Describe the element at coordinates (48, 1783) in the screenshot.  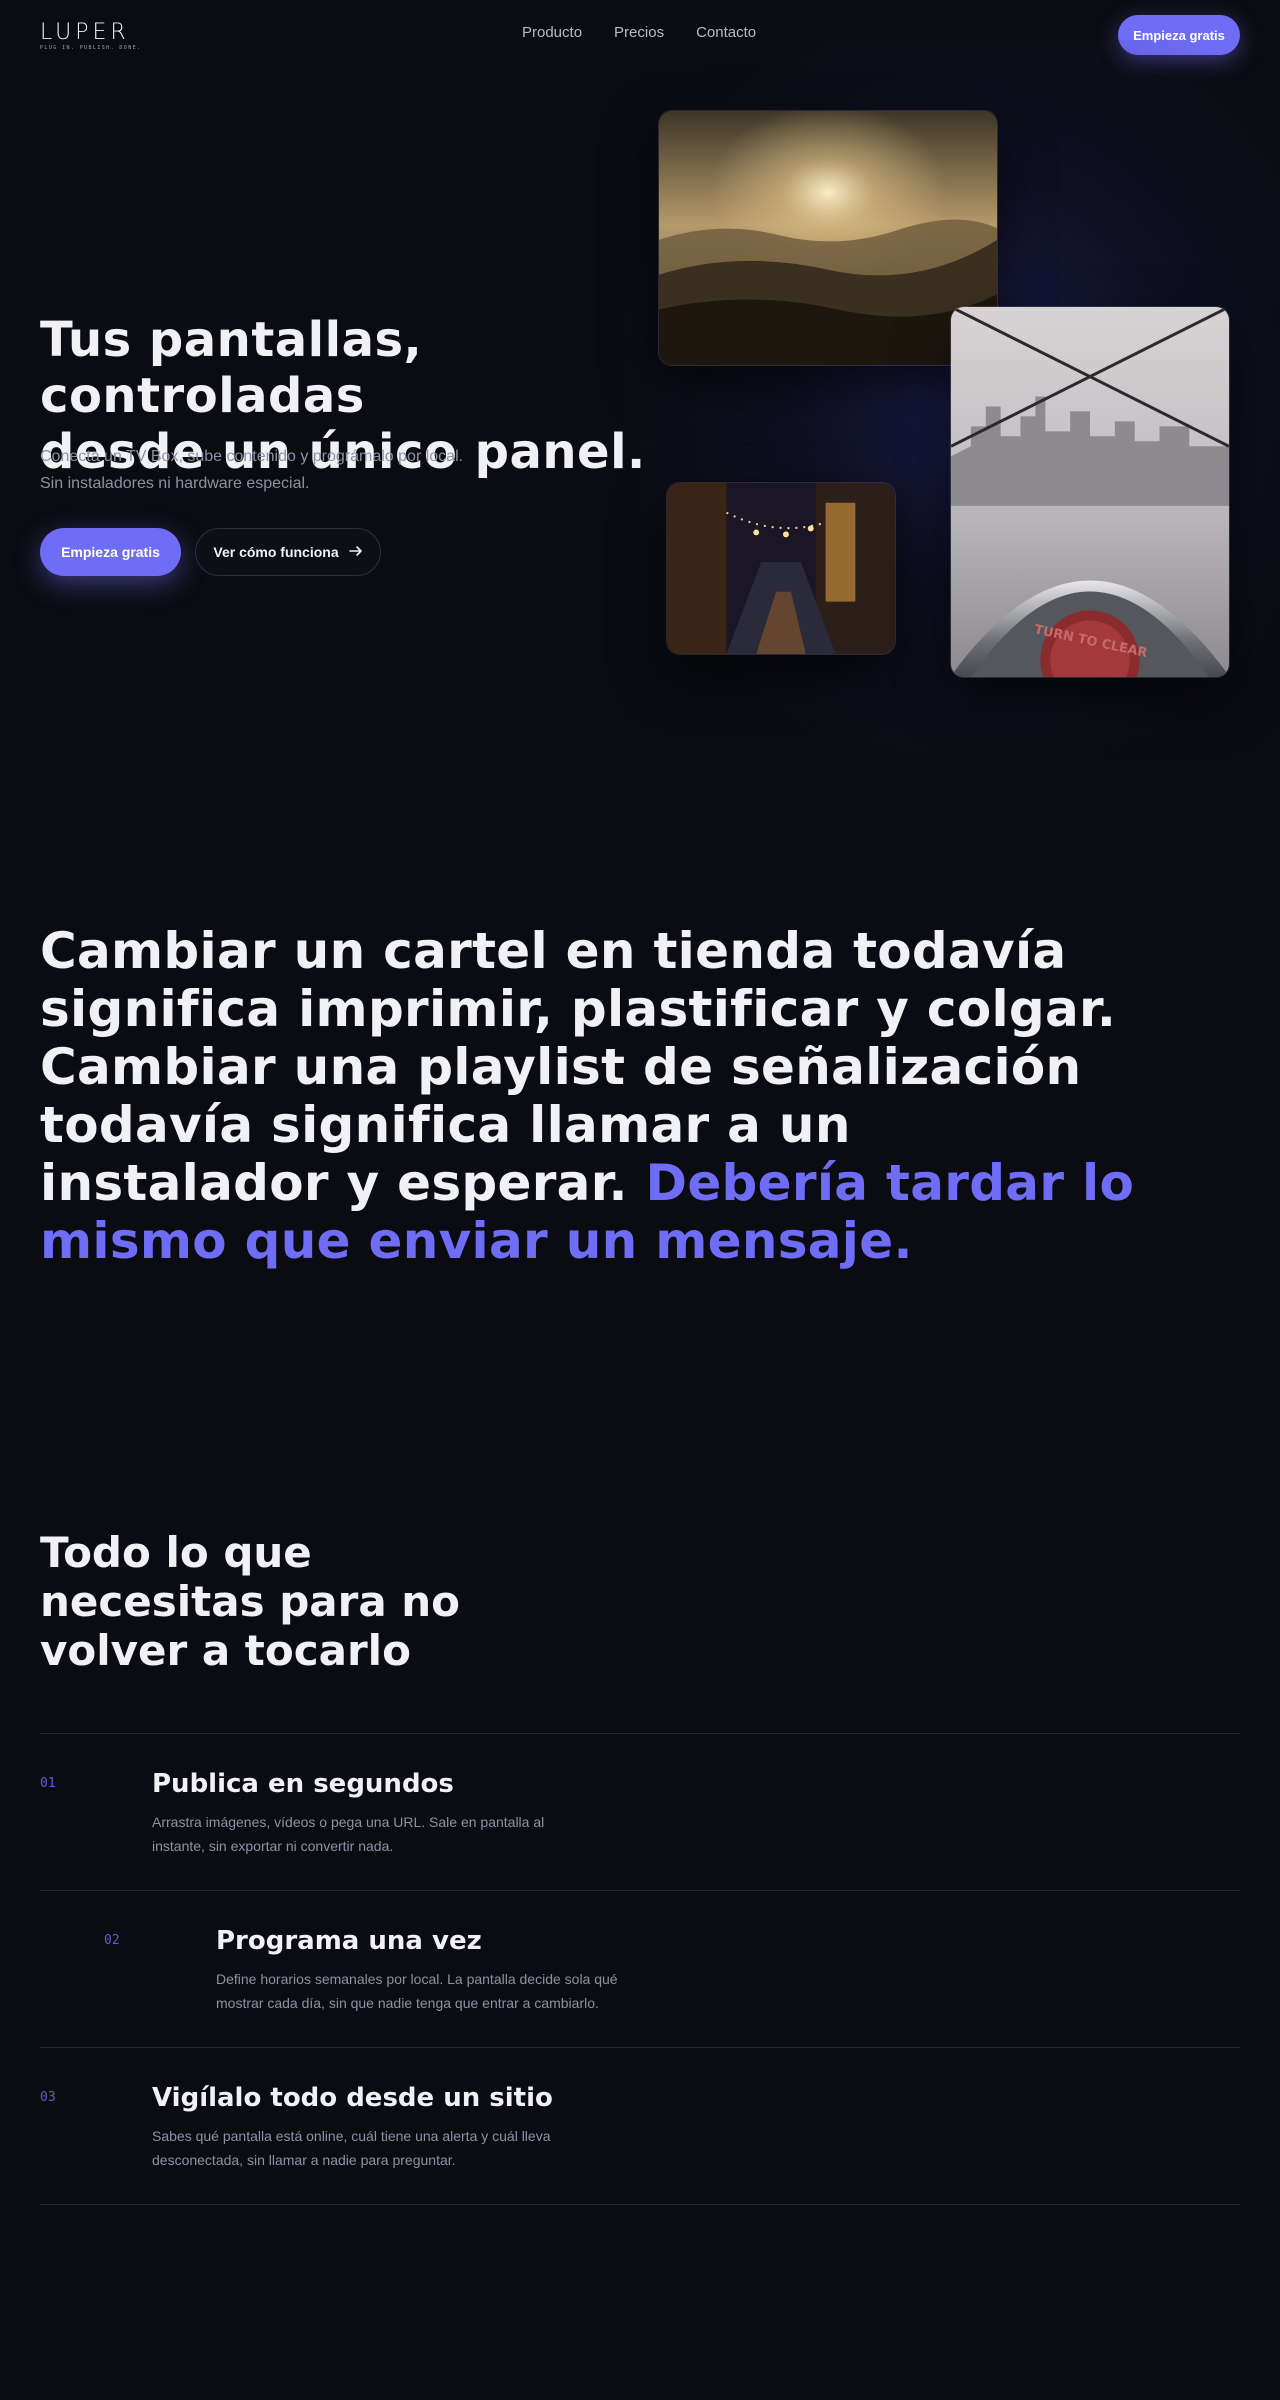
I see `feature-number: 01` at that location.